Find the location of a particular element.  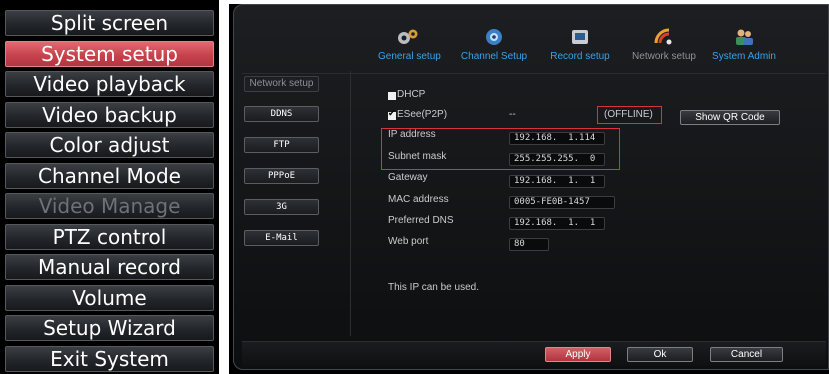

side-tab-3g: 3G is located at coordinates (281, 207).